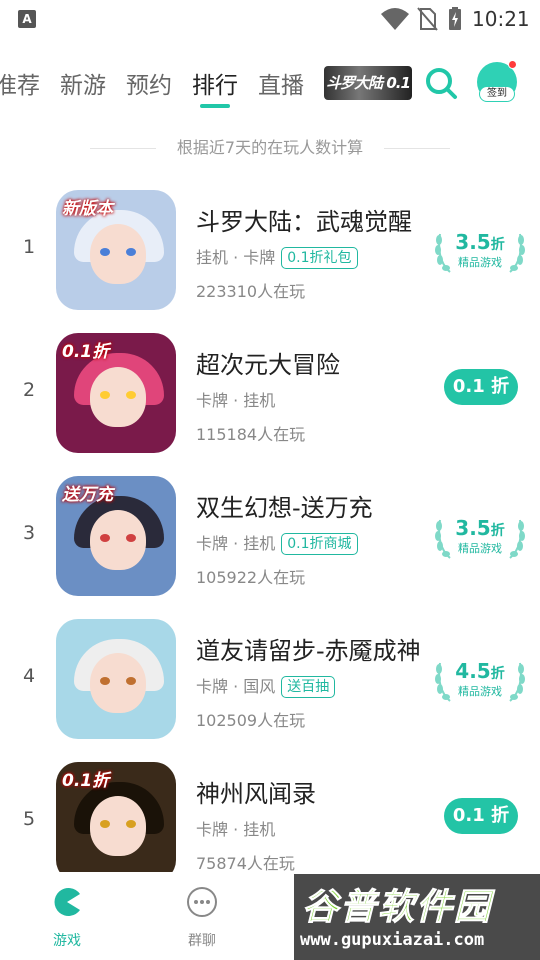  What do you see at coordinates (245, 863) in the screenshot?
I see `player-count: 75874人在玩` at bounding box center [245, 863].